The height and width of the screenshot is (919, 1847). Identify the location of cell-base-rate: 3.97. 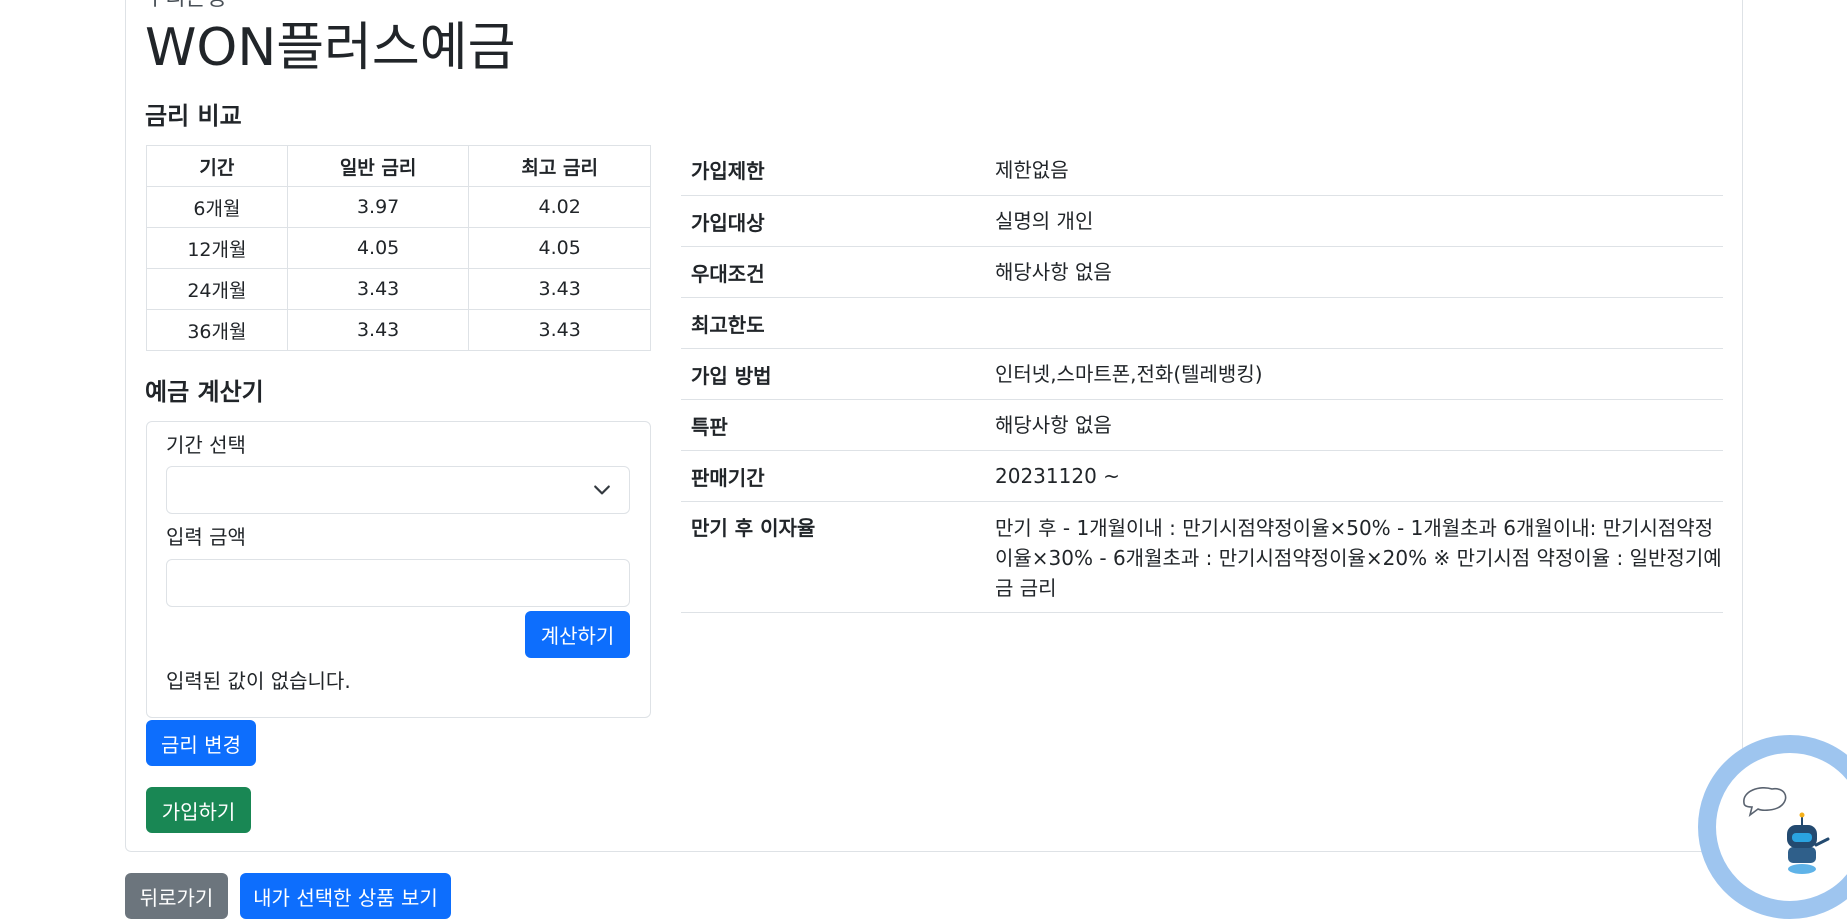
(378, 207).